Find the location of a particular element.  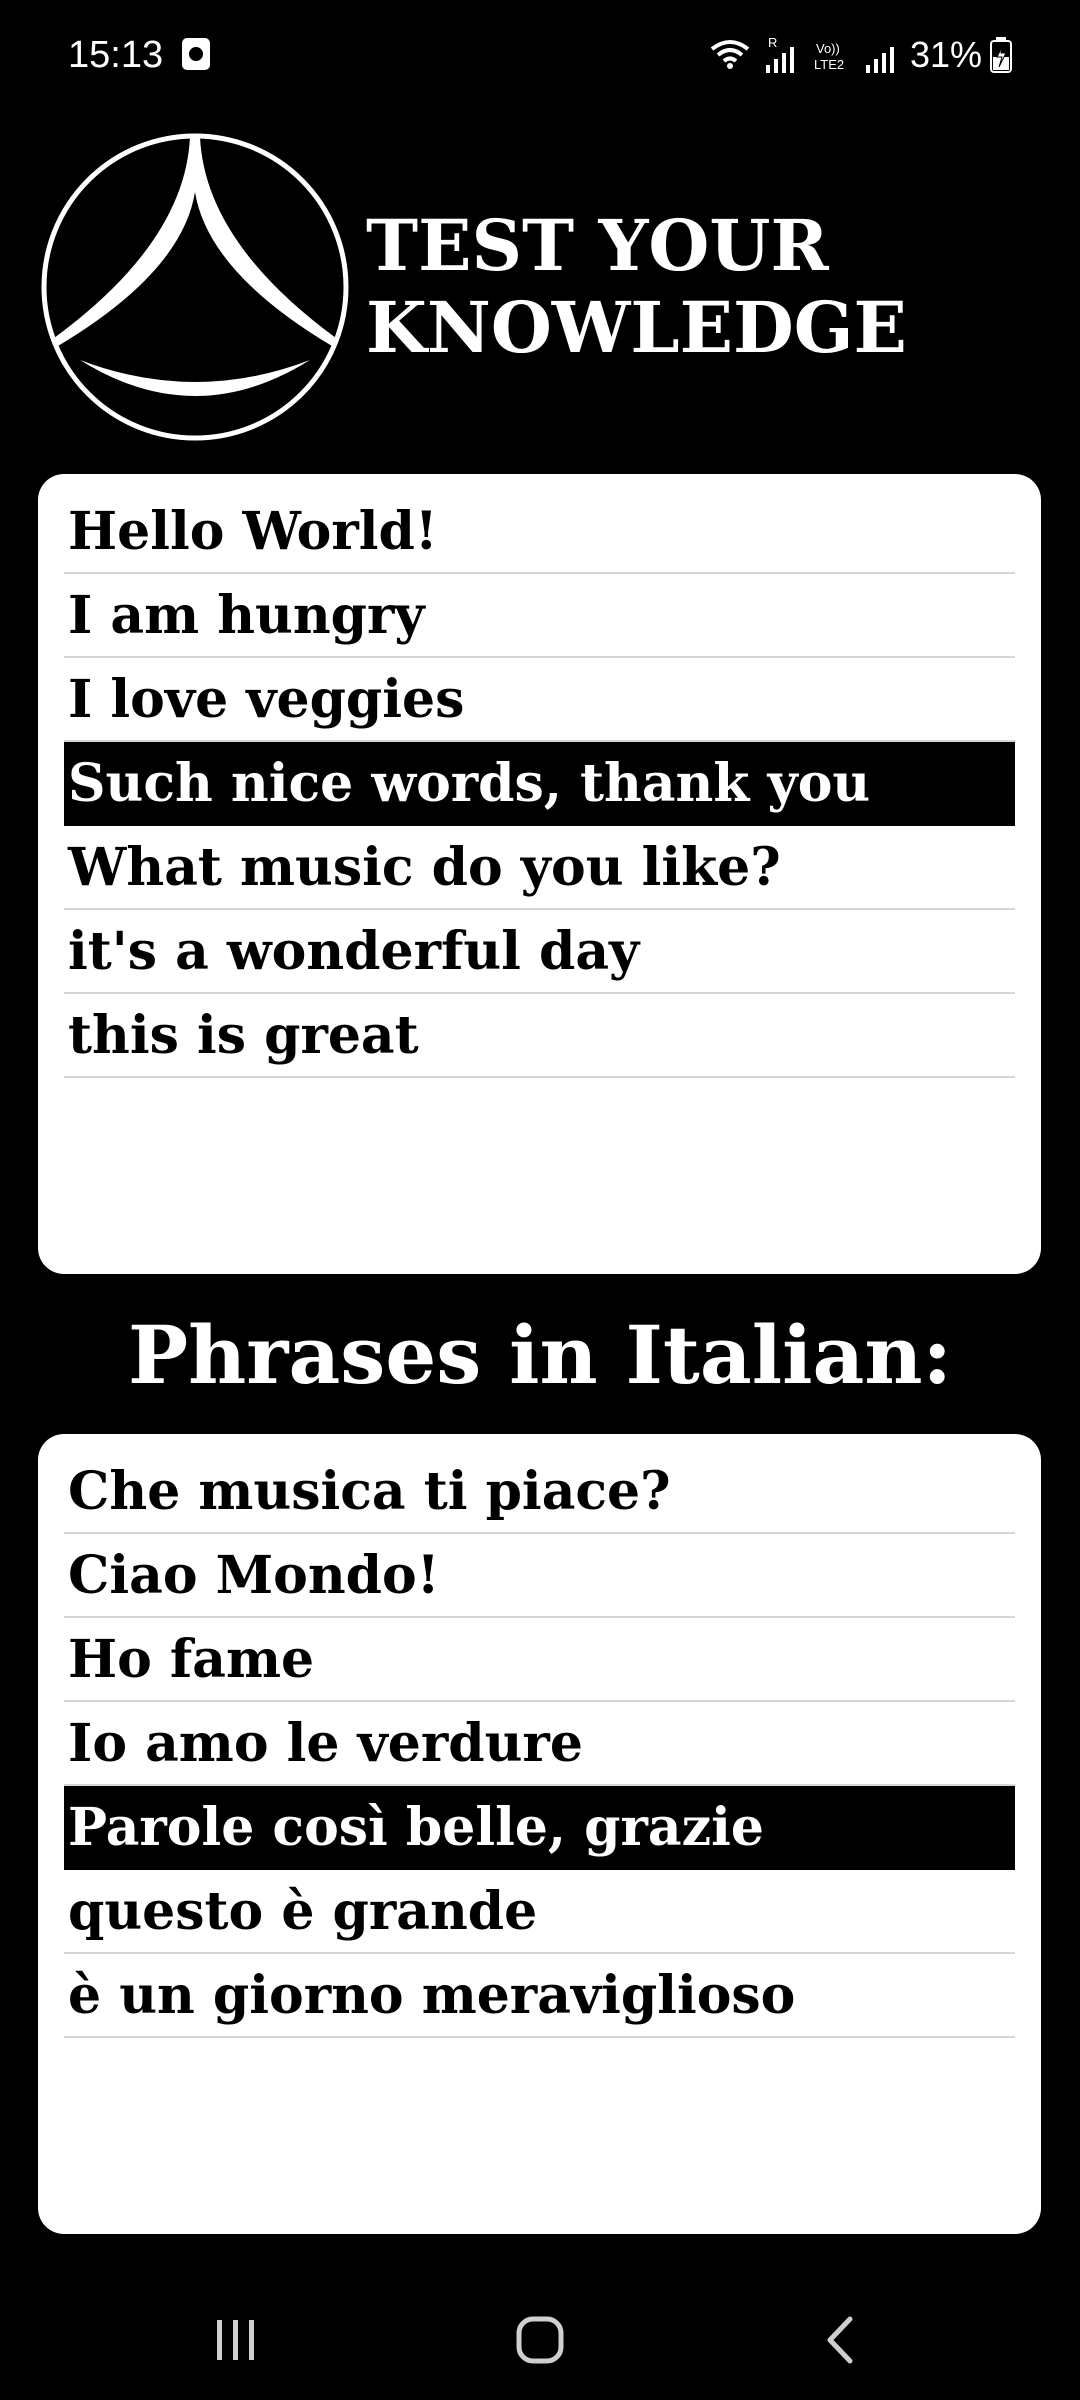

section-heading: Phrases in Italian: is located at coordinates (540, 1355).